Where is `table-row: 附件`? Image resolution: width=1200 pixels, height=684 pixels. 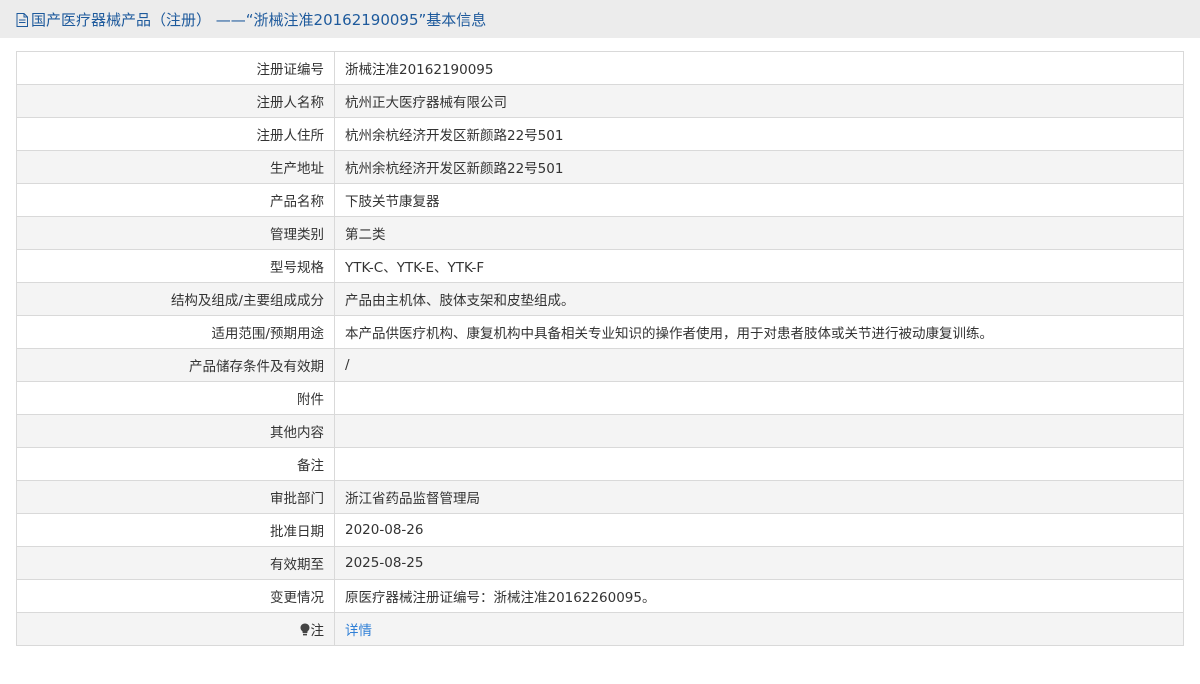 table-row: 附件 is located at coordinates (600, 398).